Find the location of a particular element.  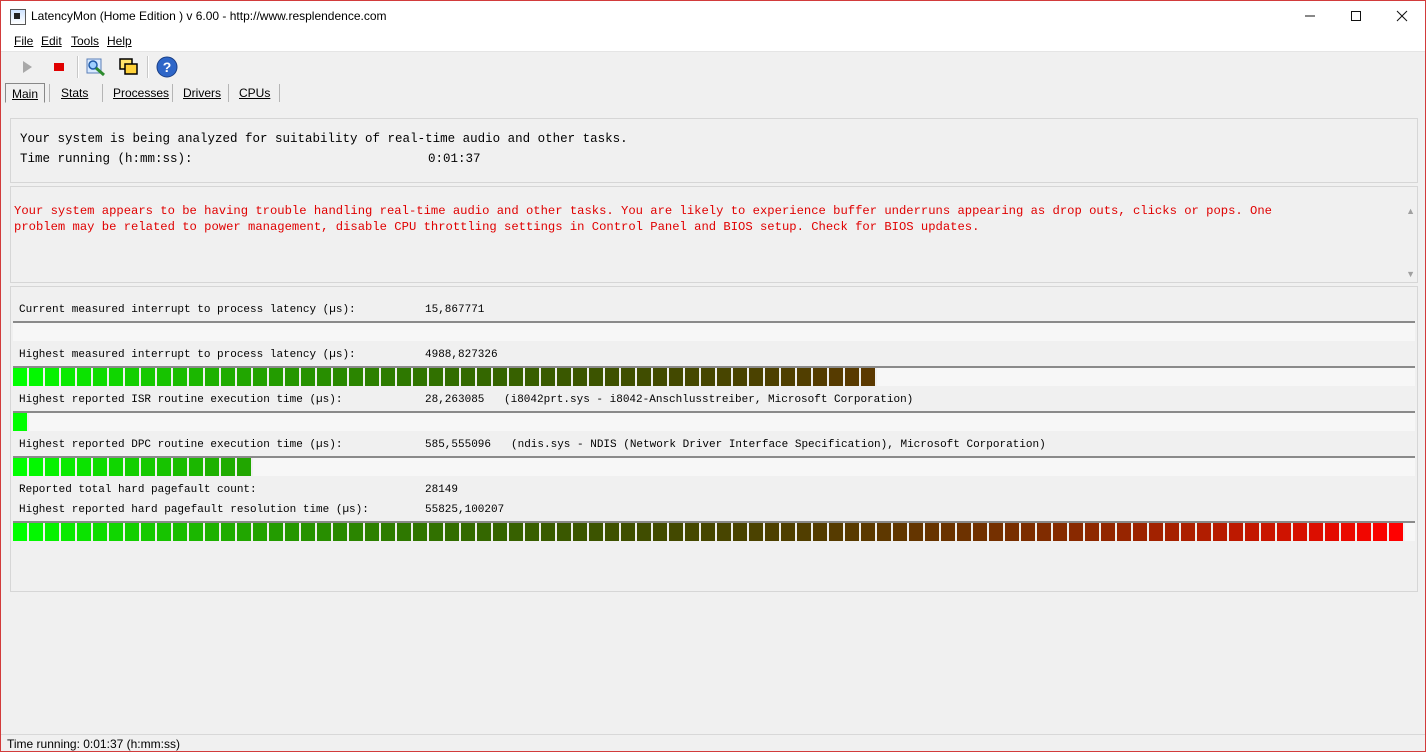

minimize-button is located at coordinates (1310, 16).